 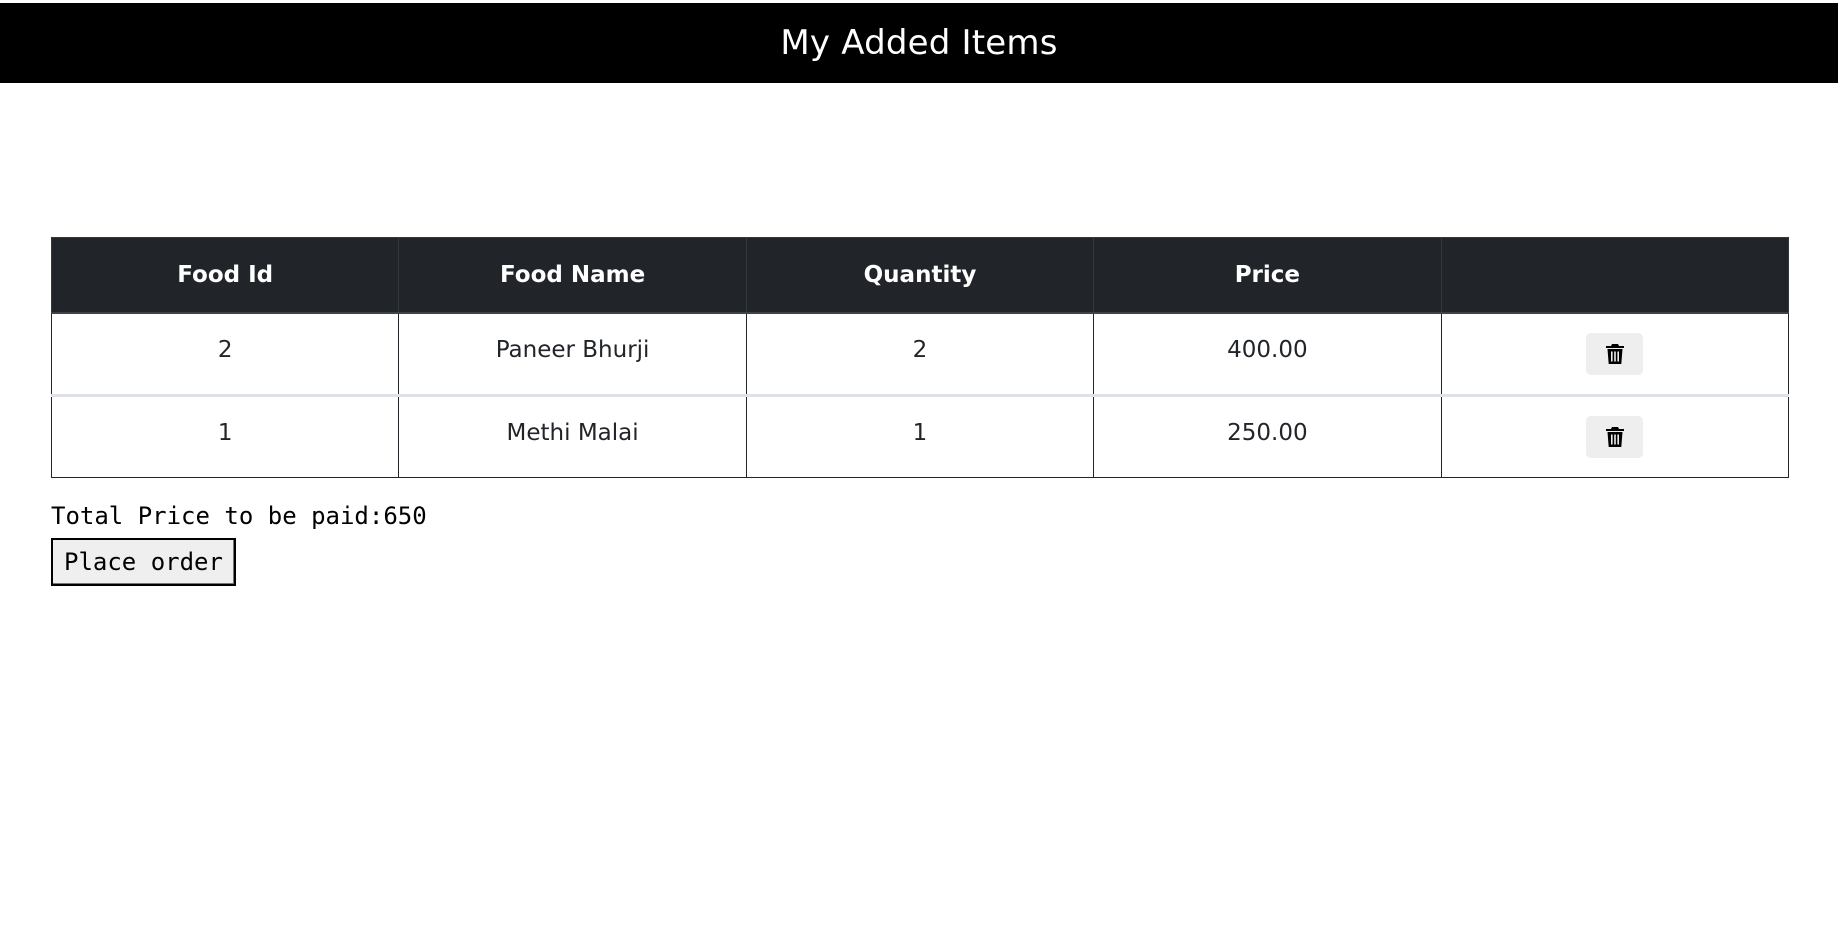 What do you see at coordinates (920, 433) in the screenshot?
I see `quantity-value: 1` at bounding box center [920, 433].